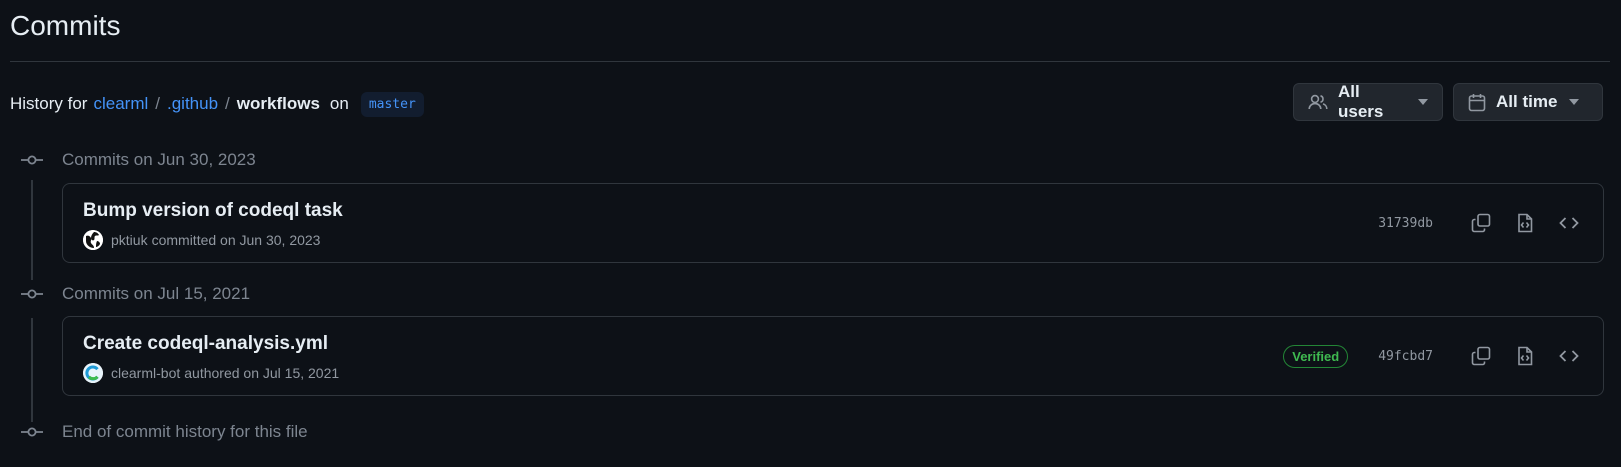 The width and height of the screenshot is (1621, 467). Describe the element at coordinates (236, 240) in the screenshot. I see `commit-action: committed on Jun 30, 2023` at that location.